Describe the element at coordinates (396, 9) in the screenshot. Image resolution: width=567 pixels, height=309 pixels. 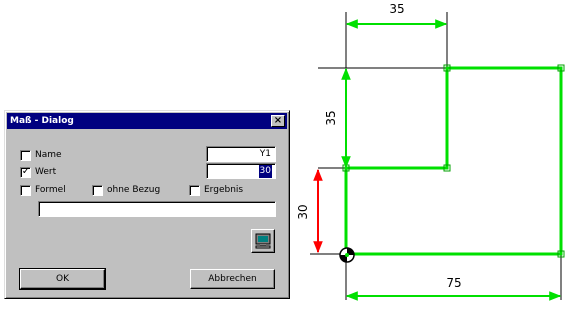
I see `dimension-text-top-width: 35` at that location.